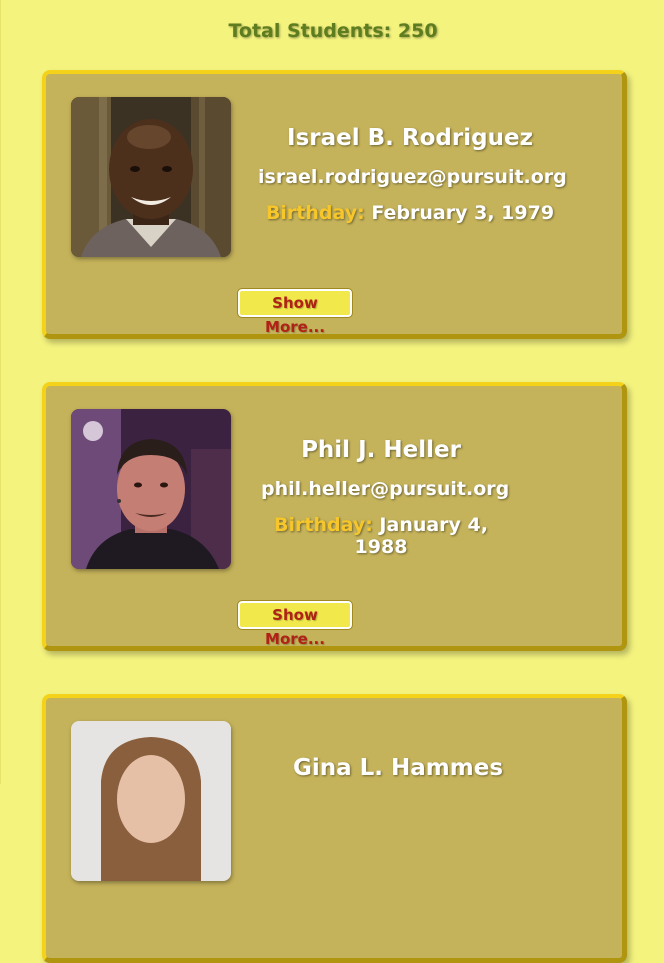 The width and height of the screenshot is (664, 963). I want to click on student-name: Israel B. Rodriguez, so click(410, 138).